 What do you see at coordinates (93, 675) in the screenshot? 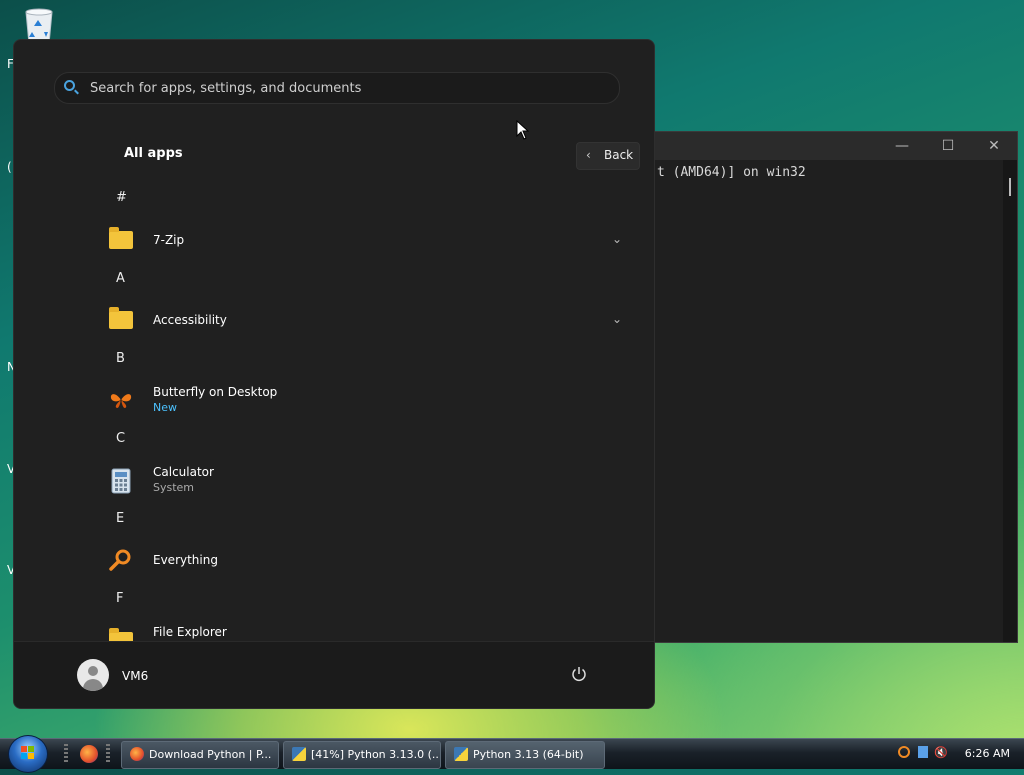
I see `avatar` at bounding box center [93, 675].